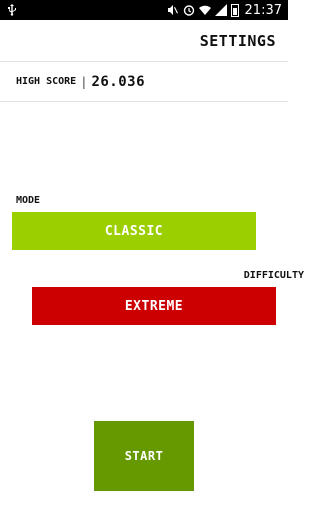 The height and width of the screenshot is (512, 320). I want to click on usb-icon, so click(12, 10).